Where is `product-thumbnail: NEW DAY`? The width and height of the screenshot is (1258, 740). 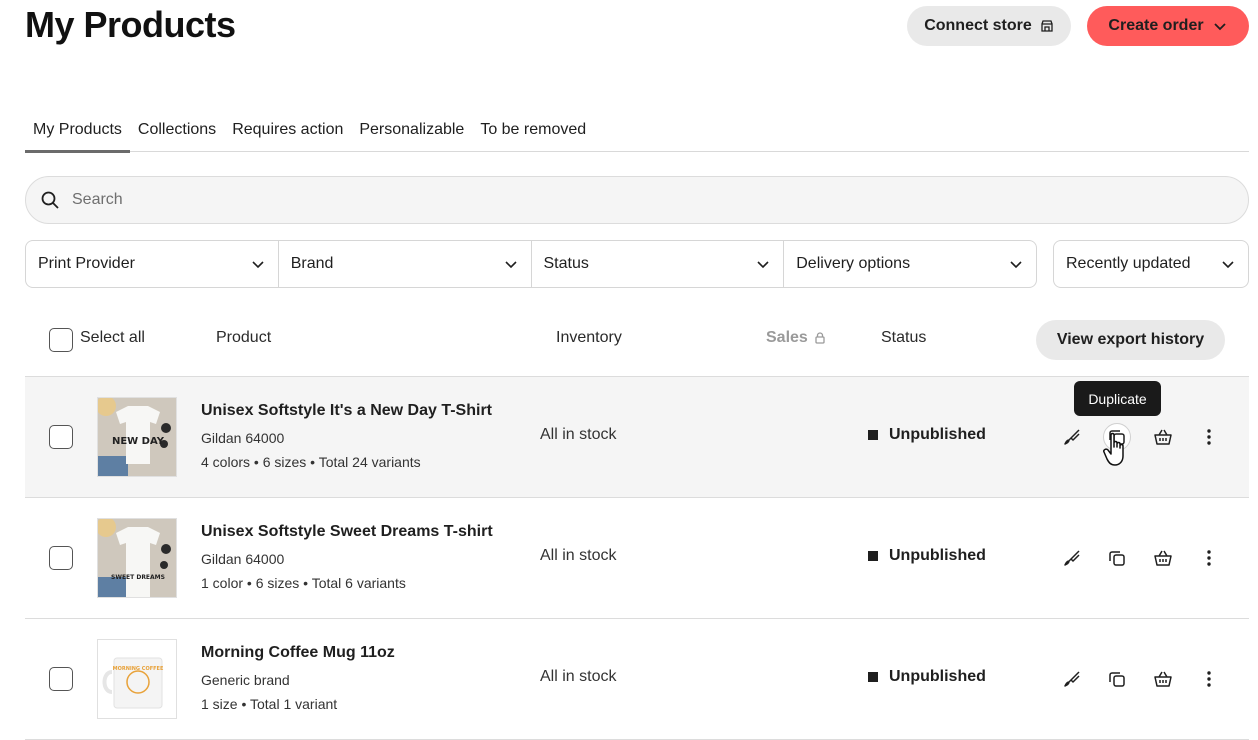 product-thumbnail: NEW DAY is located at coordinates (137, 437).